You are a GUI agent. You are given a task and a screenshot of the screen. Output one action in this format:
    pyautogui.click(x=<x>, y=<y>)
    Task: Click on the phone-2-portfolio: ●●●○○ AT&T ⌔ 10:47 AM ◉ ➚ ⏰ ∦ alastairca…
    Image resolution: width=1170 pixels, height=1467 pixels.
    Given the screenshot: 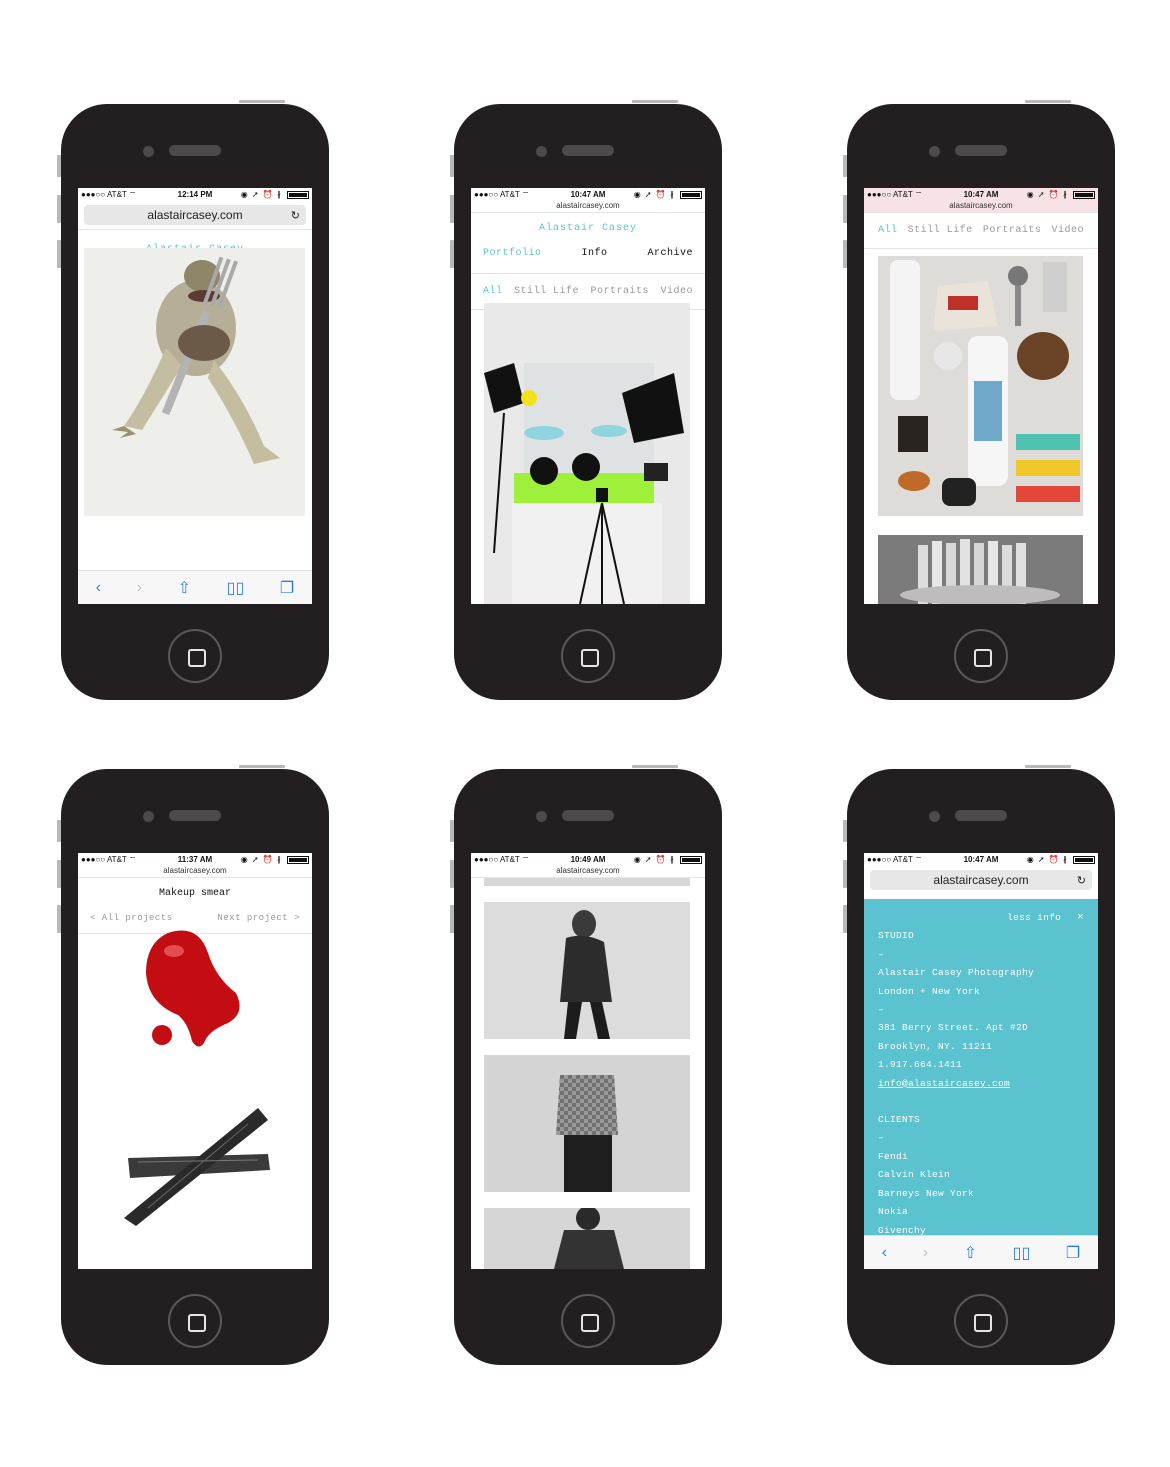 What is the action you would take?
    pyautogui.click(x=586, y=400)
    